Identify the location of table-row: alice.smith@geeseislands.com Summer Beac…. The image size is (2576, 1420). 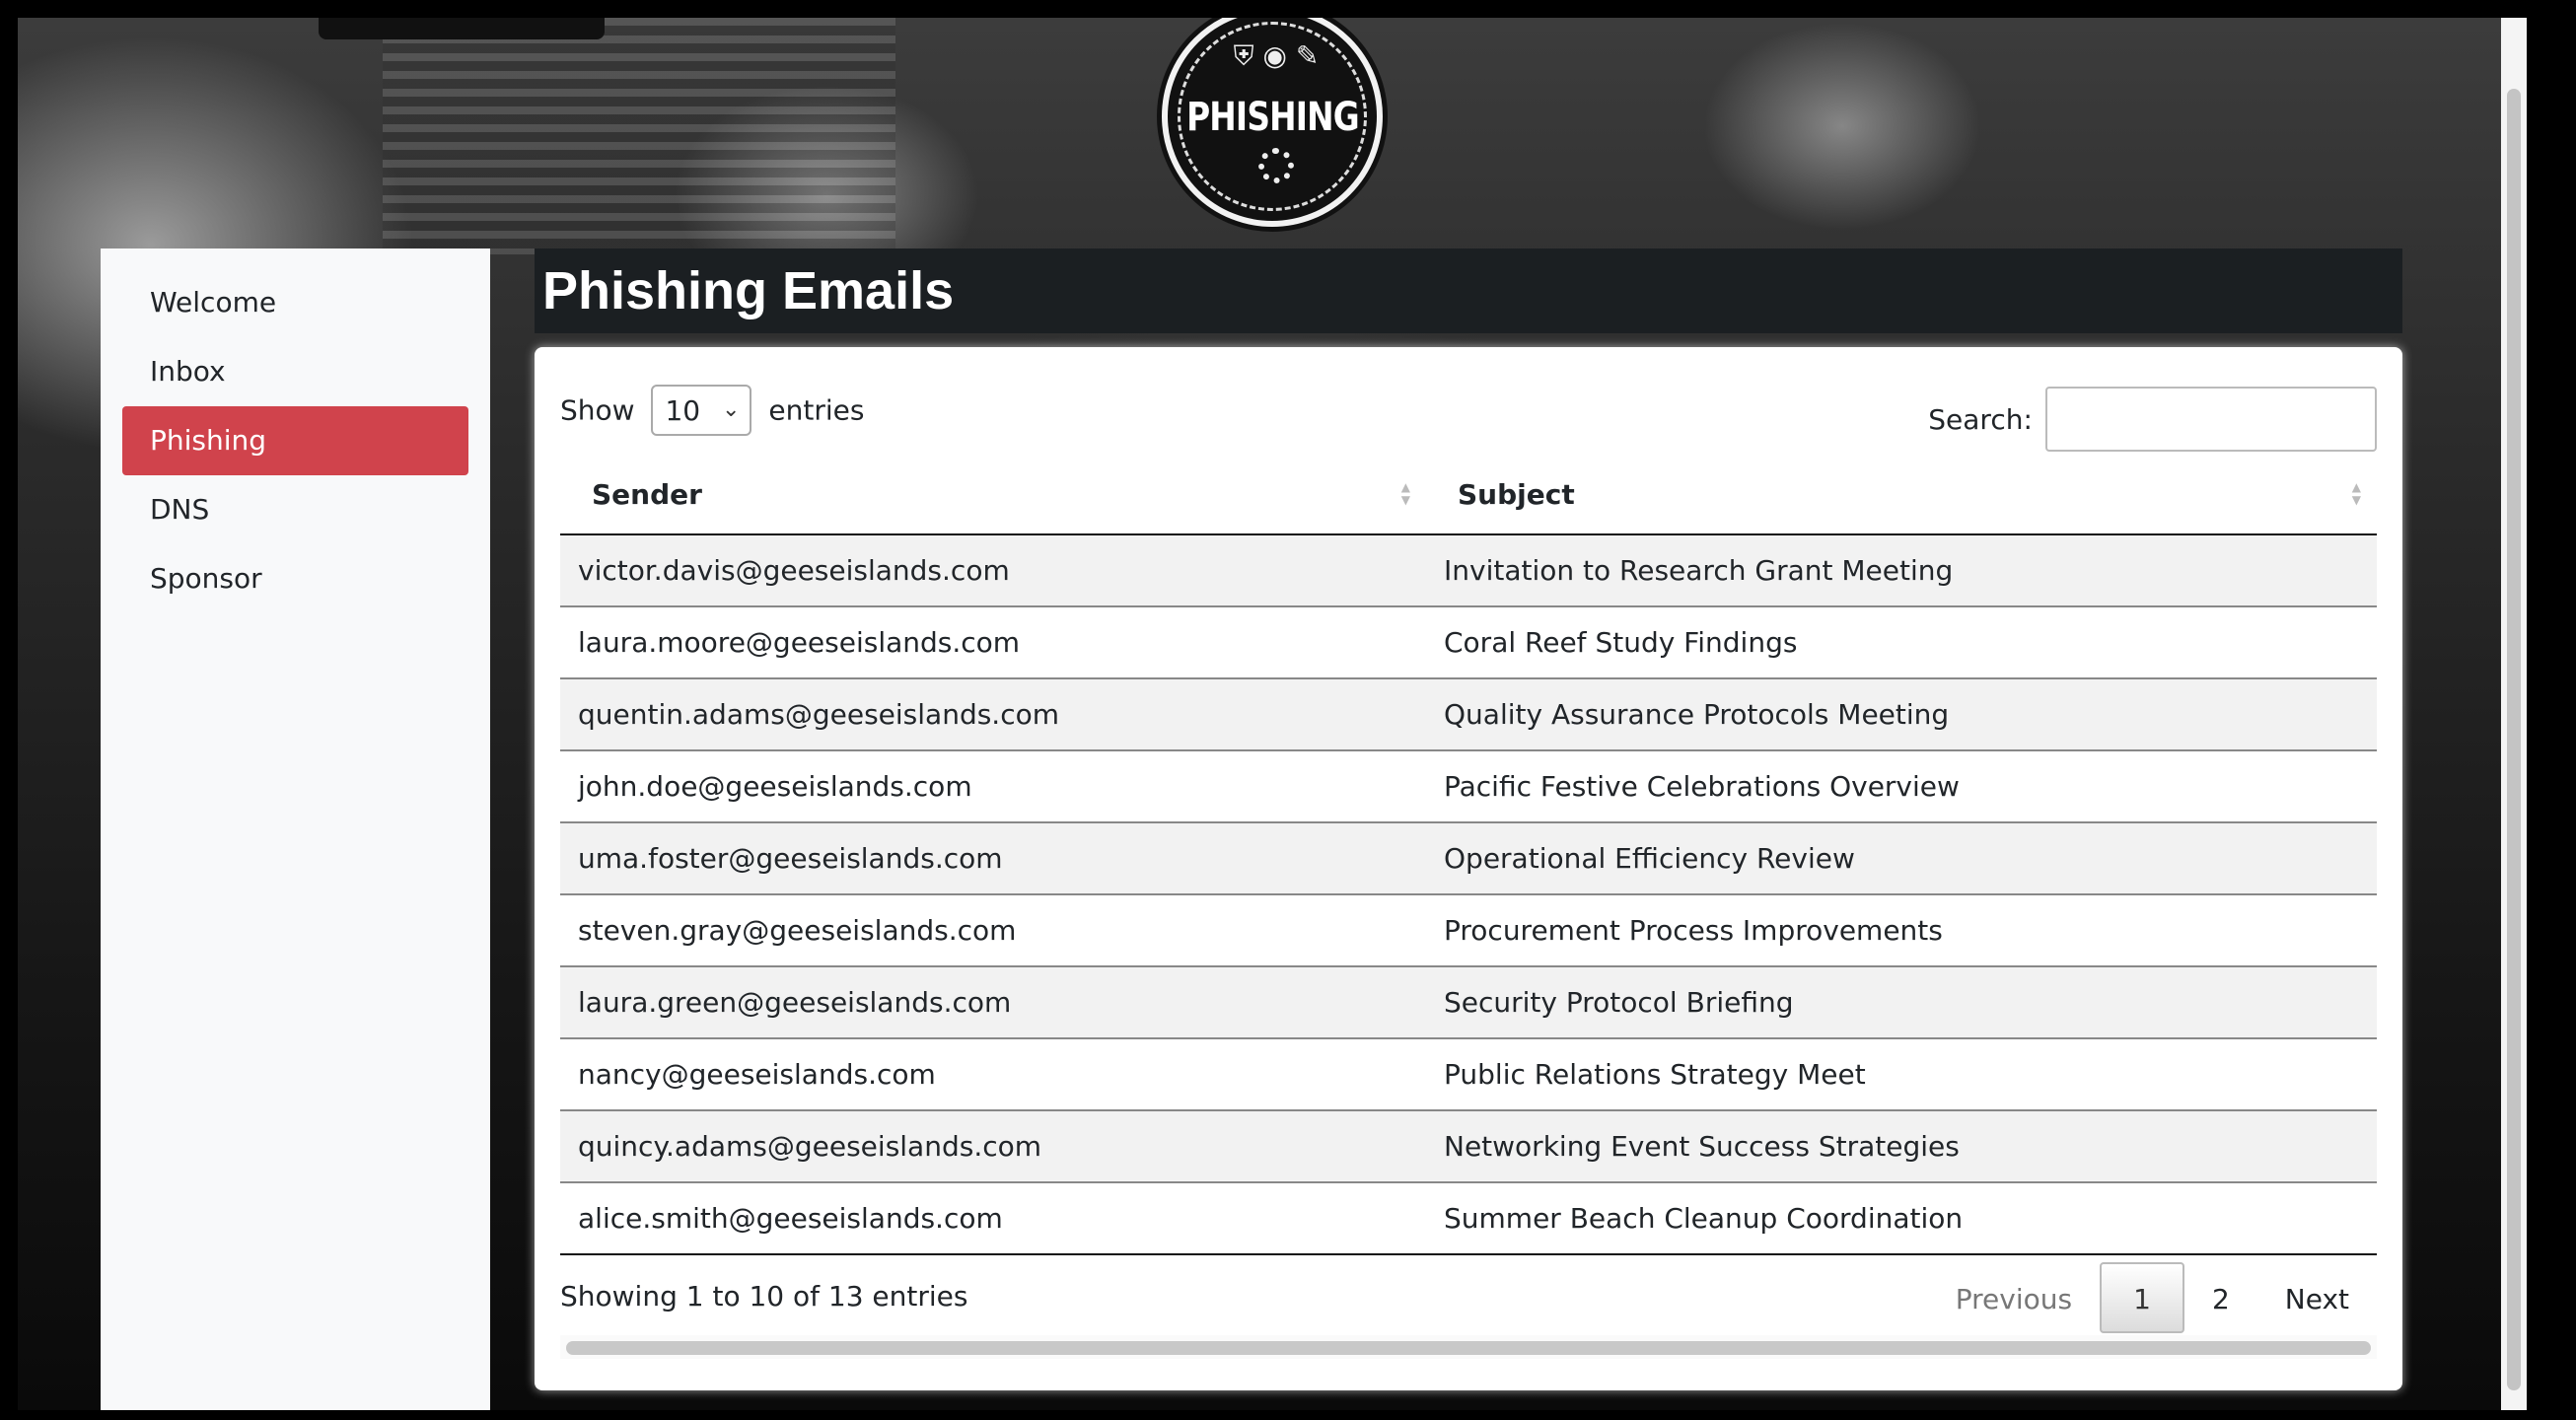
(1469, 1219).